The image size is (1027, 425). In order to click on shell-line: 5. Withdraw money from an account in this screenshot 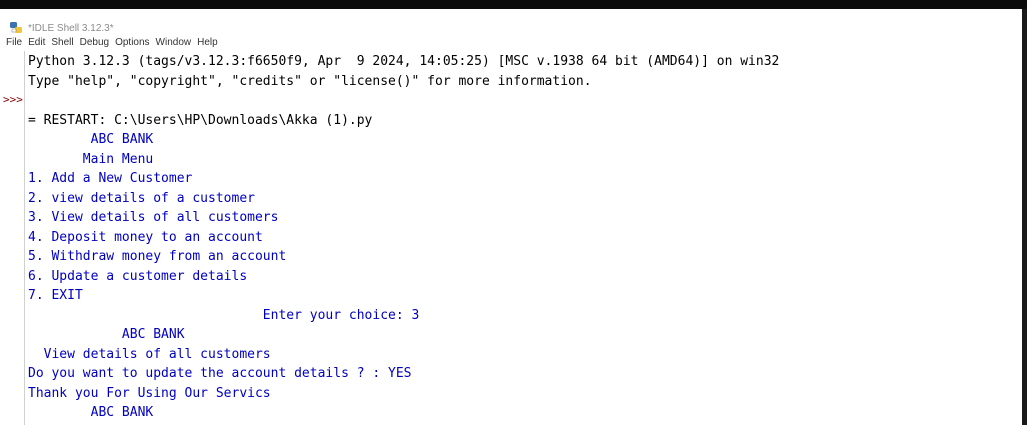, I will do `click(157, 256)`.